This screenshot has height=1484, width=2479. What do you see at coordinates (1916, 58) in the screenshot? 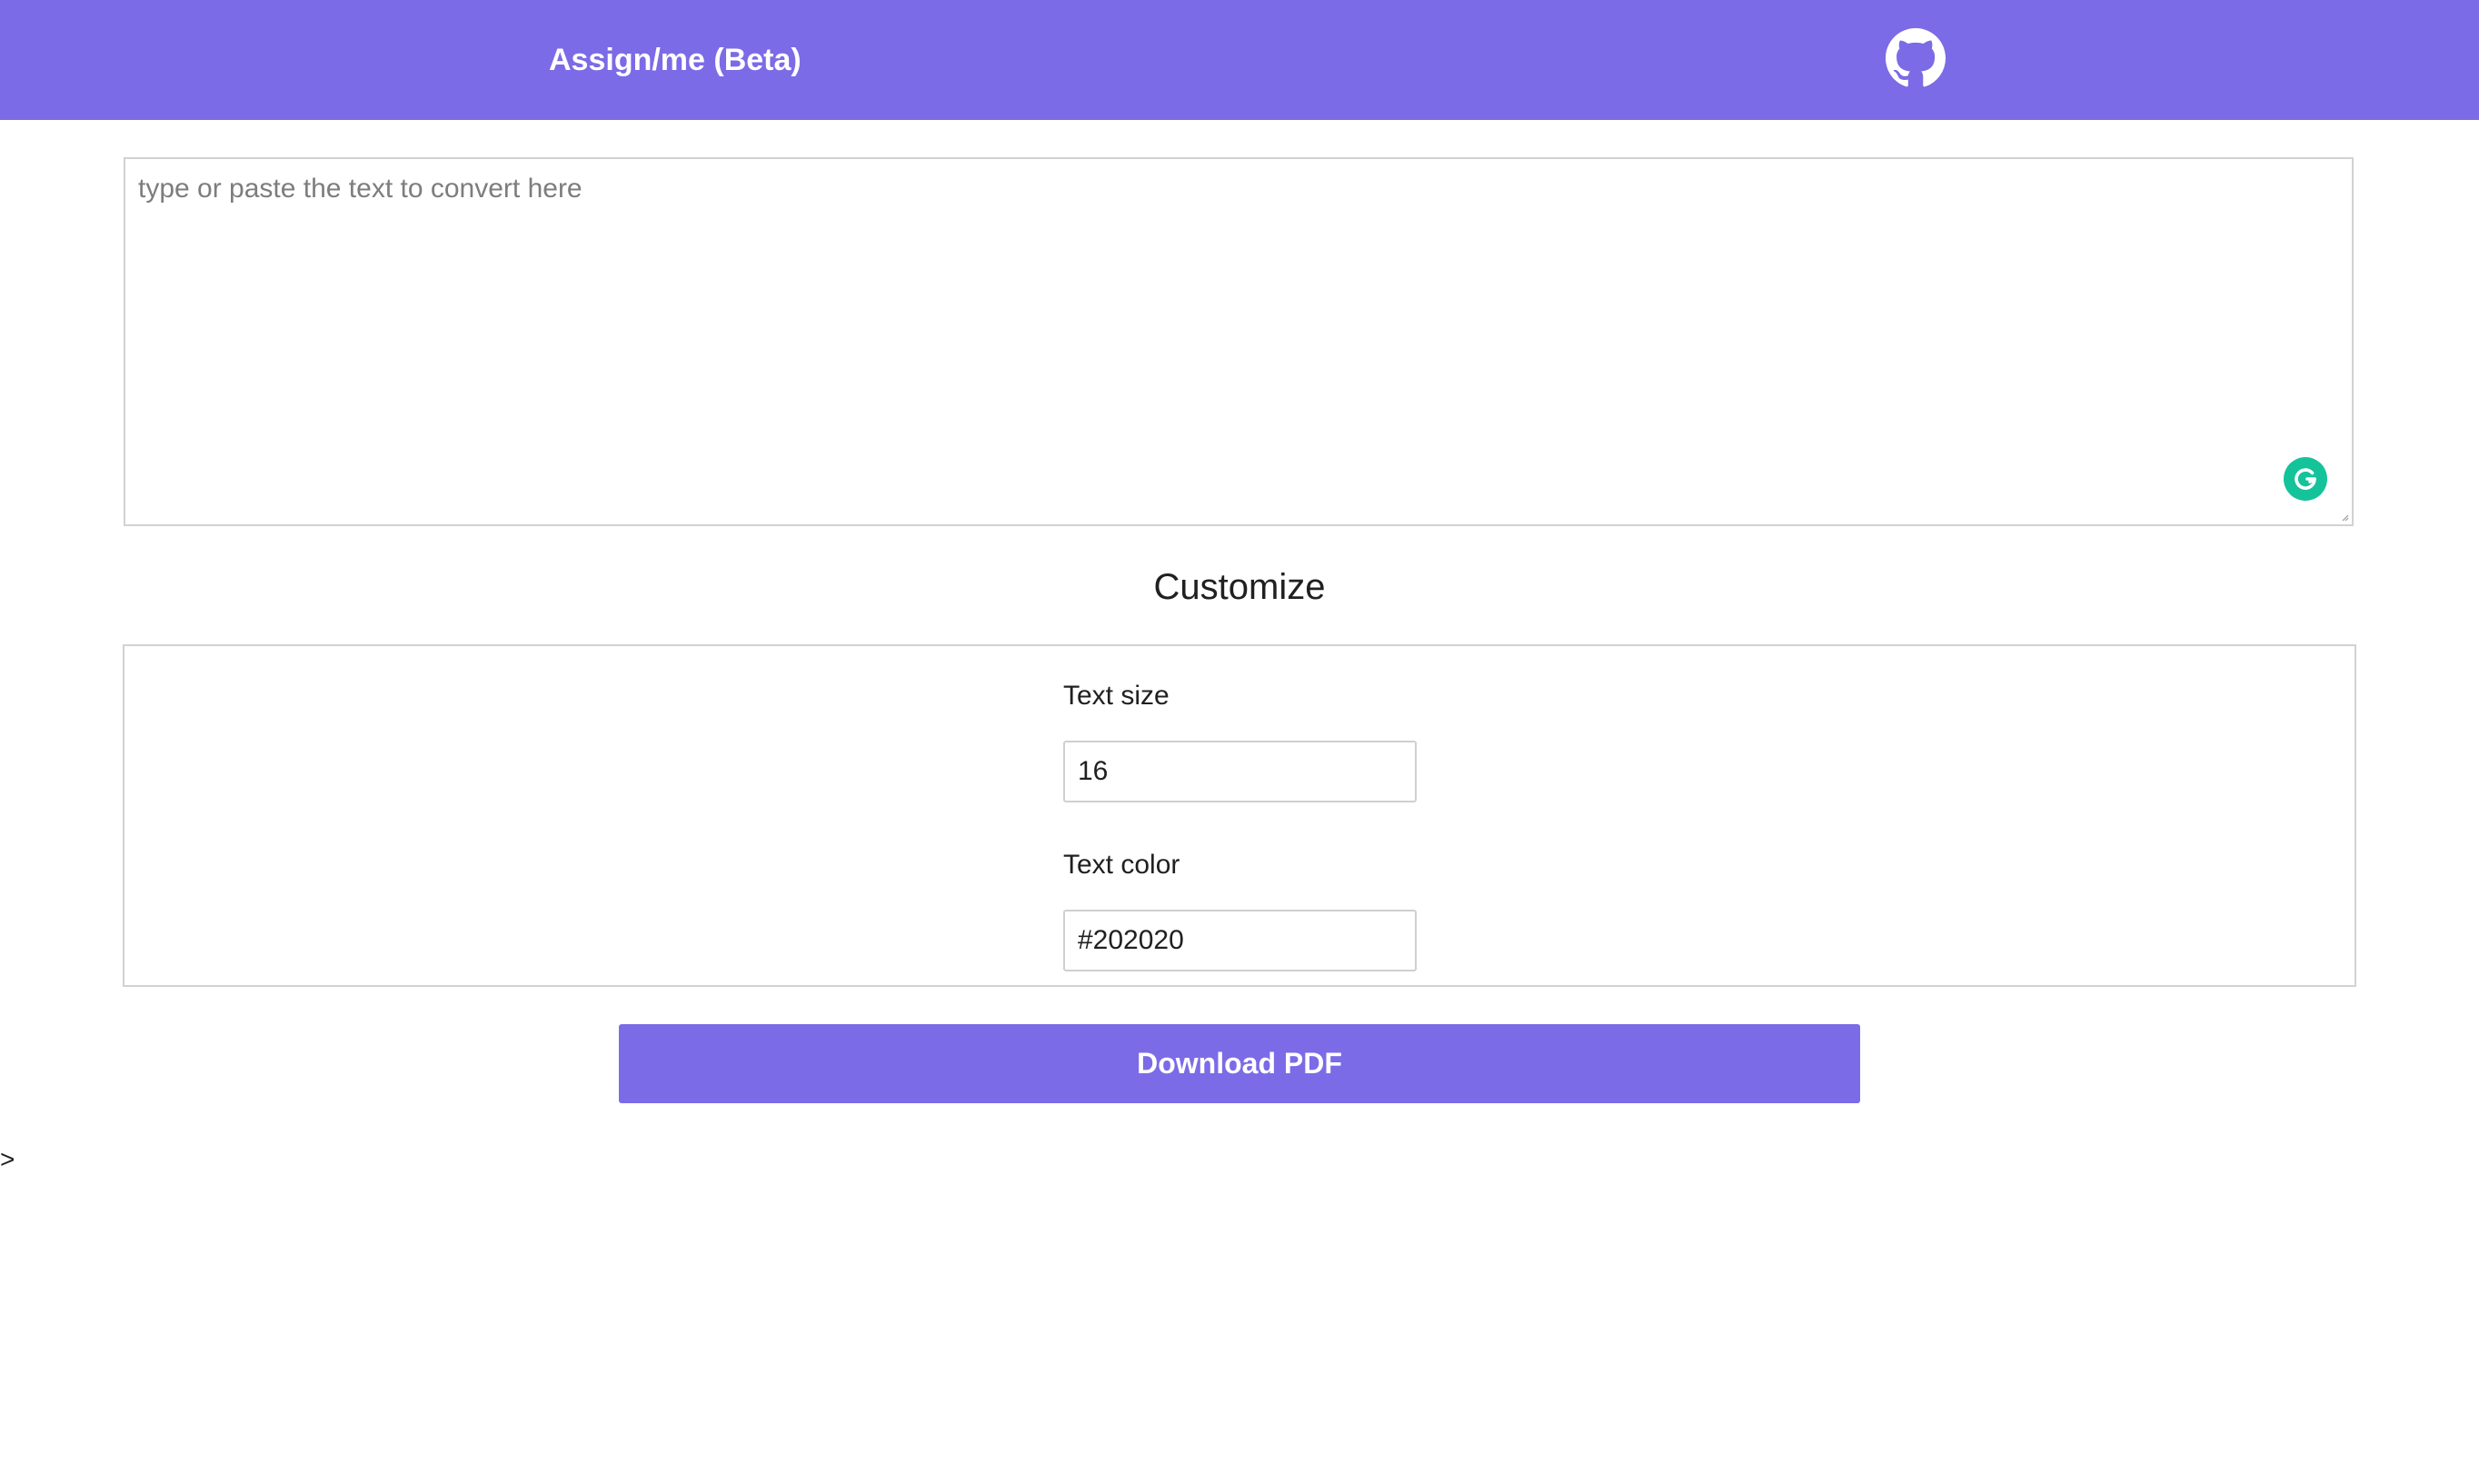
I see `github-icon` at bounding box center [1916, 58].